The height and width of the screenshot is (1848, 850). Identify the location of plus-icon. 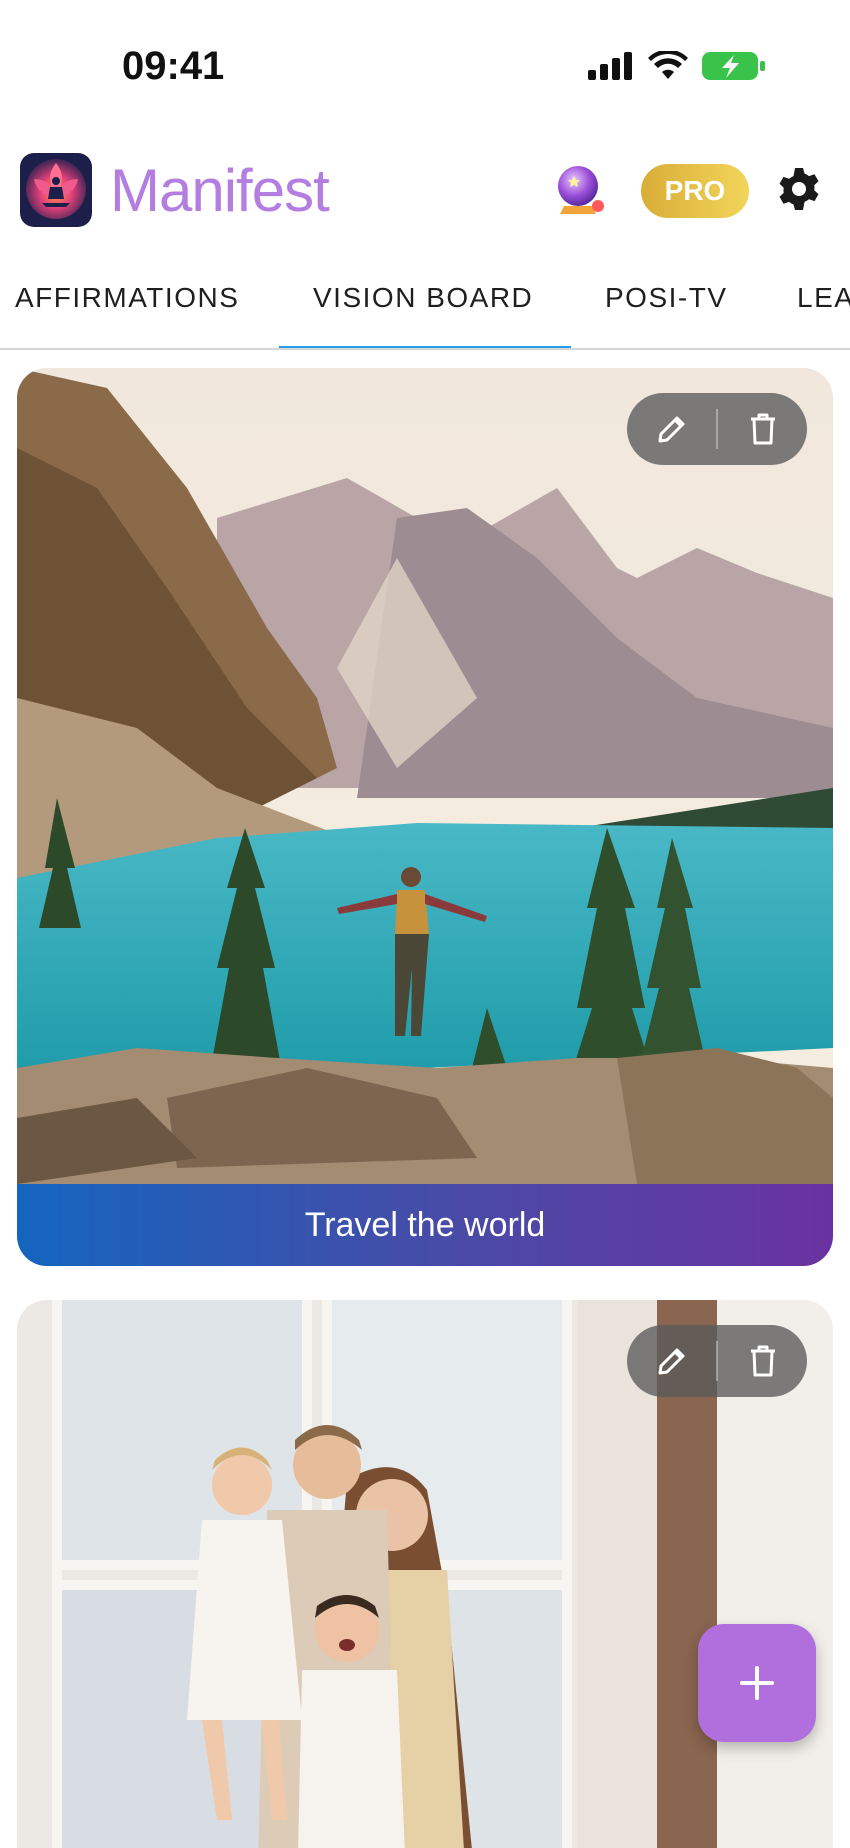
(757, 1683).